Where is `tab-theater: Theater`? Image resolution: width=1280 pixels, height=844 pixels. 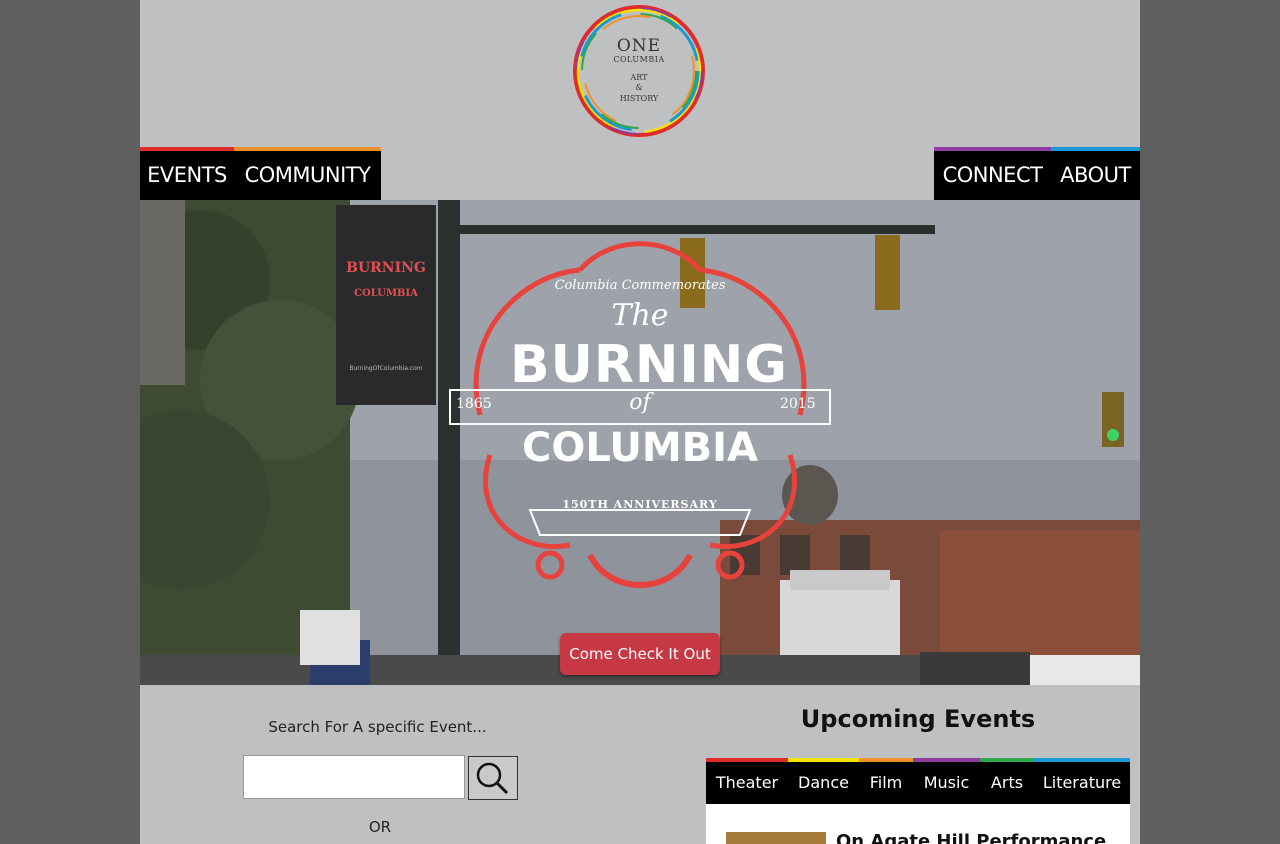 tab-theater: Theater is located at coordinates (747, 781).